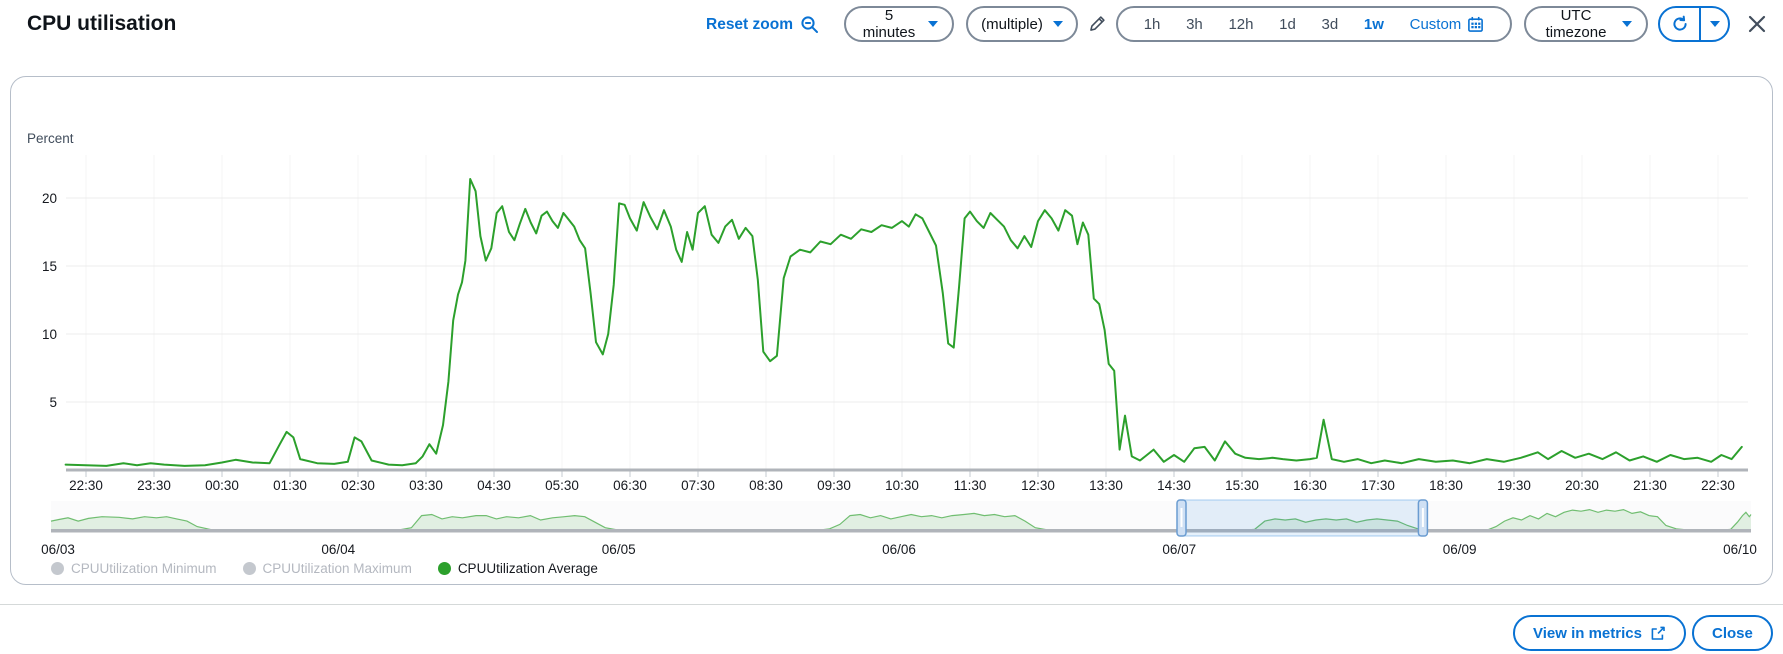 Image resolution: width=1783 pixels, height=654 pixels. What do you see at coordinates (154, 485) in the screenshot?
I see `x-axis-tick-label: 23:30` at bounding box center [154, 485].